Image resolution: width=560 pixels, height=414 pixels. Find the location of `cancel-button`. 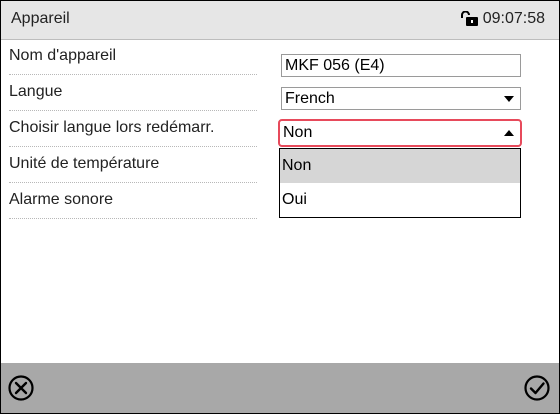

cancel-button is located at coordinates (21, 388).